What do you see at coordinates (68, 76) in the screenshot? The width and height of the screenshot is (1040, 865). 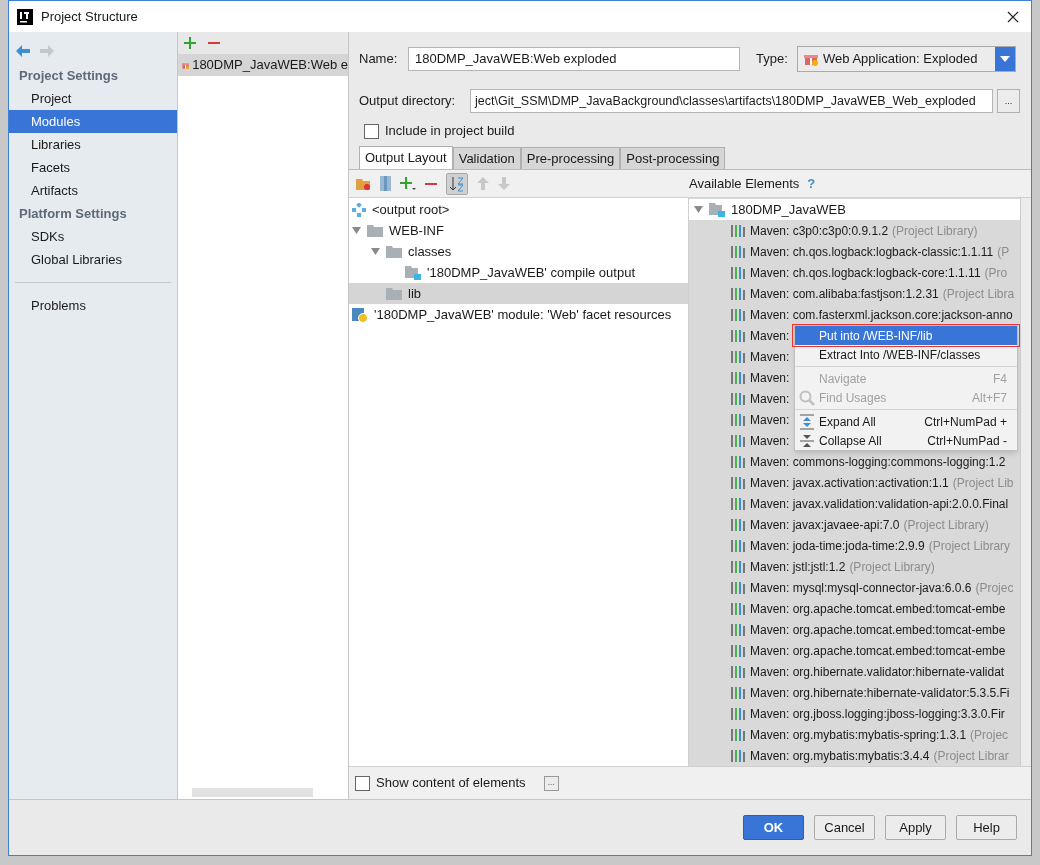 I see `section-heading: Project Settings` at bounding box center [68, 76].